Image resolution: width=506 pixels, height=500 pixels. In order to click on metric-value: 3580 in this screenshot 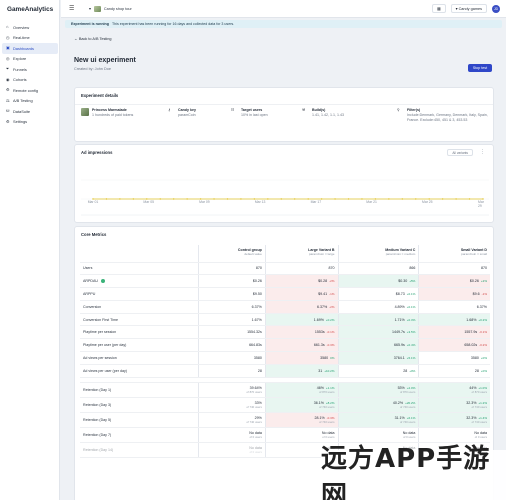, I will do `click(324, 357)`.